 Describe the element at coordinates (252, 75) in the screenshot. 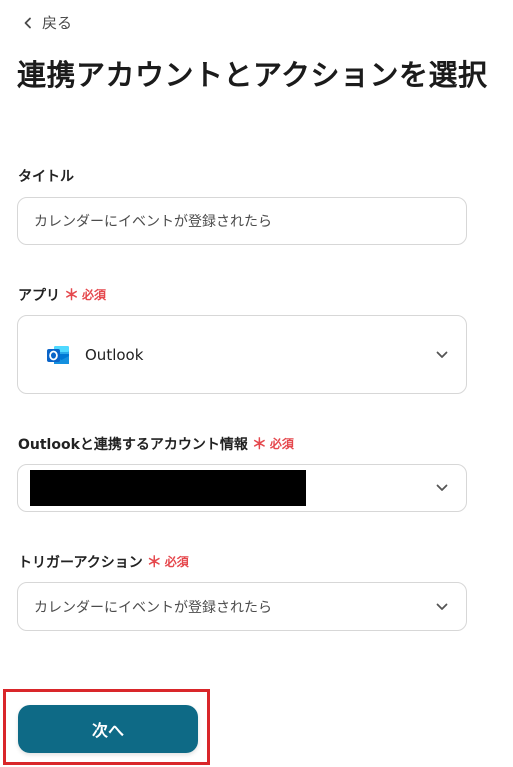

I see `page-title: 連携アカウントとアクションを選択` at that location.